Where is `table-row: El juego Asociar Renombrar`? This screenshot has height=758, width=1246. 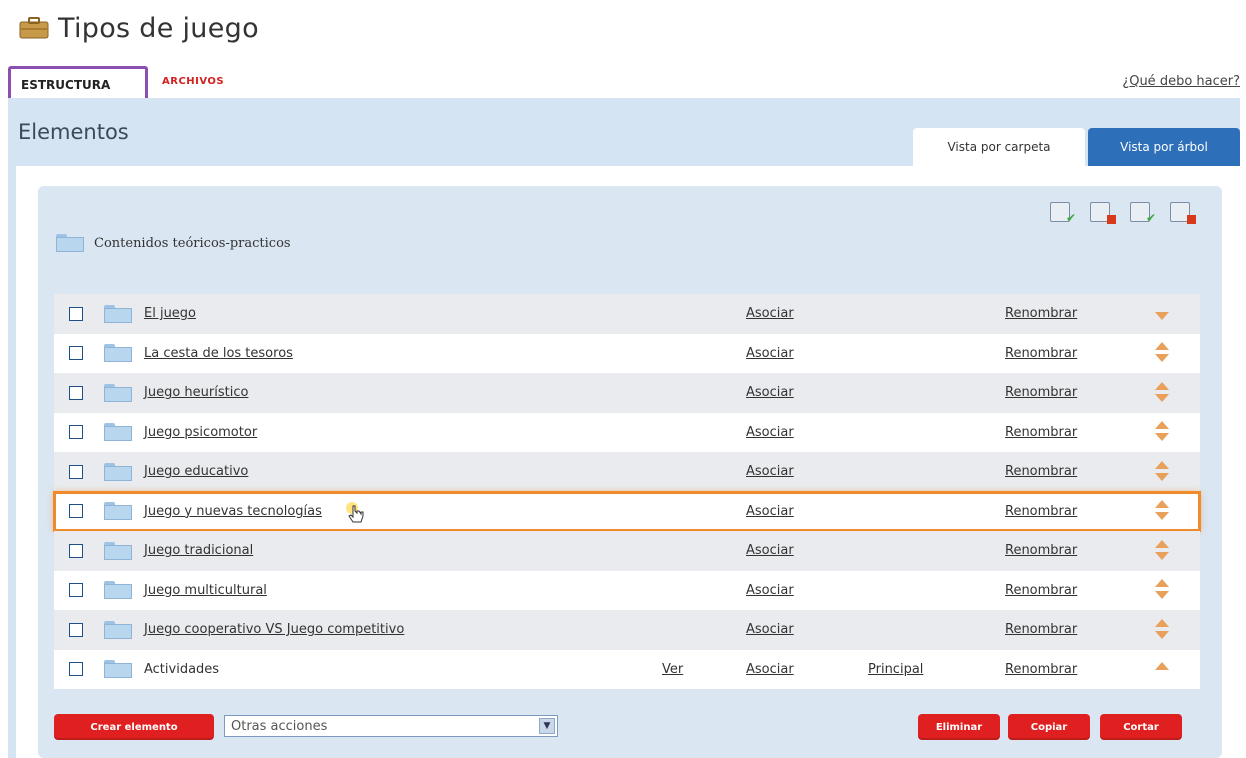 table-row: El juego Asociar Renombrar is located at coordinates (627, 314).